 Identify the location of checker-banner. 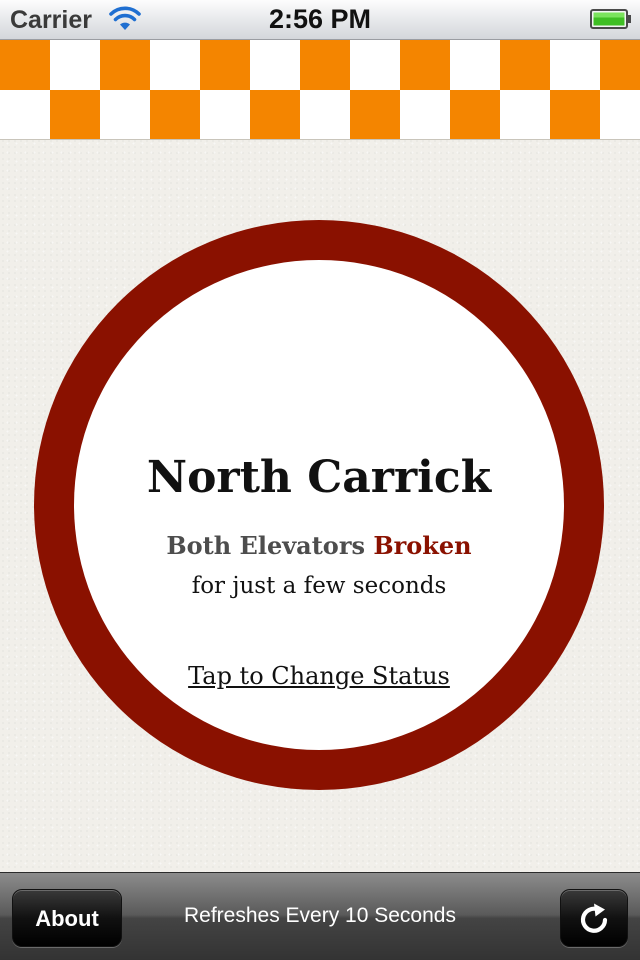
(320, 90).